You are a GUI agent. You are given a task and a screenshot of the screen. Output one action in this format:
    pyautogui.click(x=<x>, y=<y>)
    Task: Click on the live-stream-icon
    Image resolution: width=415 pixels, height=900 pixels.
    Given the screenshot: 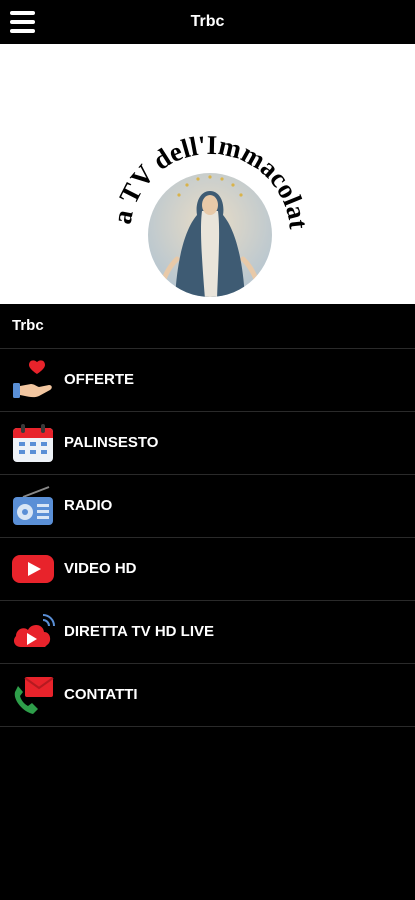 What is the action you would take?
    pyautogui.click(x=34, y=630)
    